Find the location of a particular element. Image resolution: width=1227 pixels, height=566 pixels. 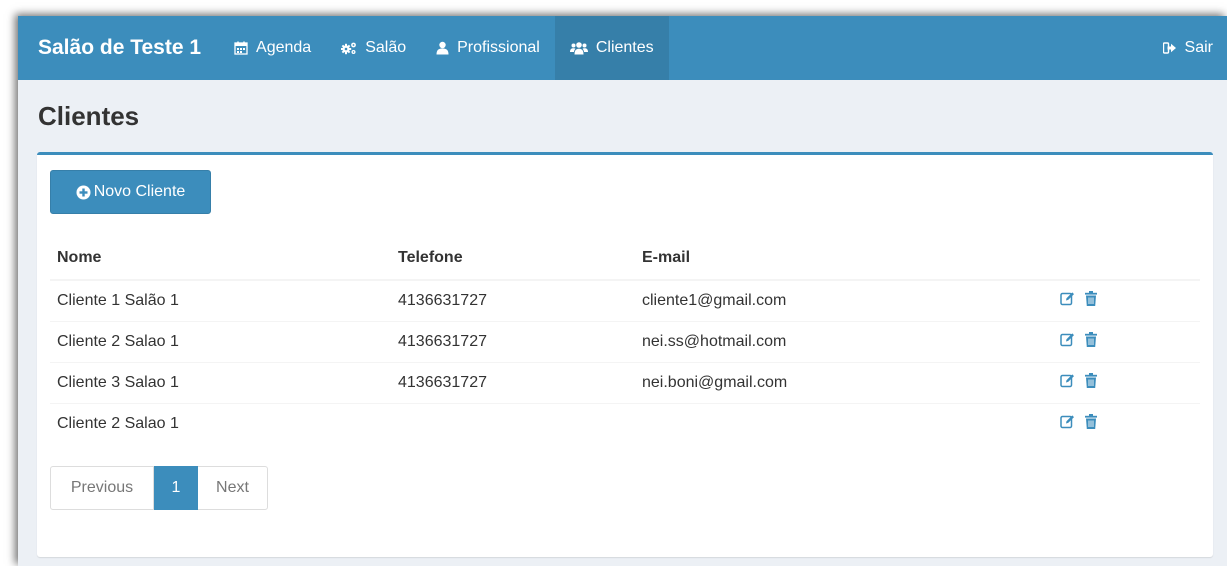

cell-email is located at coordinates (844, 423).